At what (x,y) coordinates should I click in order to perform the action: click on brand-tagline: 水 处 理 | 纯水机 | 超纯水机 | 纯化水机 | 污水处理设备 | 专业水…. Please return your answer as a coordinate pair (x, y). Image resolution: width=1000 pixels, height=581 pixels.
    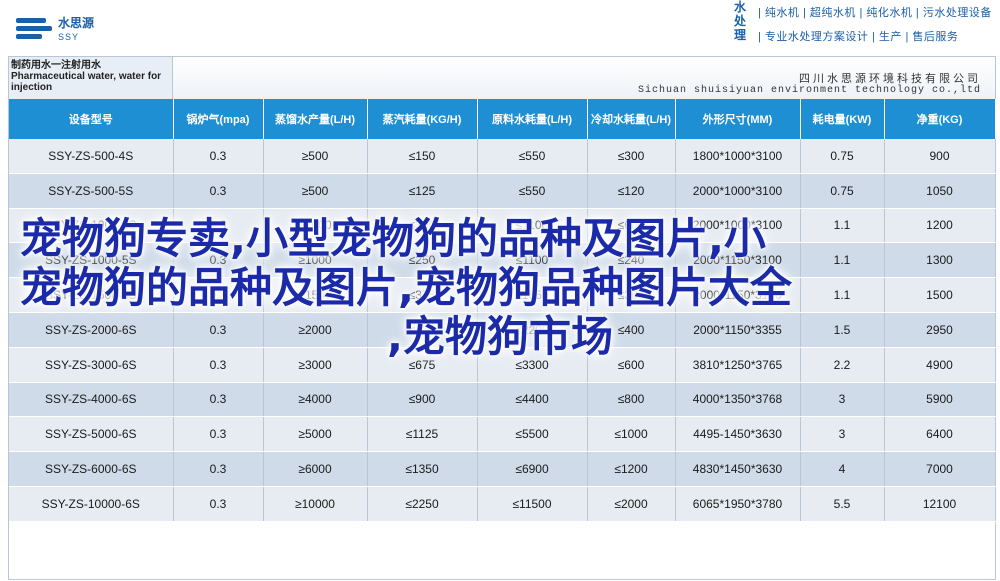
    Looking at the image, I should click on (861, 24).